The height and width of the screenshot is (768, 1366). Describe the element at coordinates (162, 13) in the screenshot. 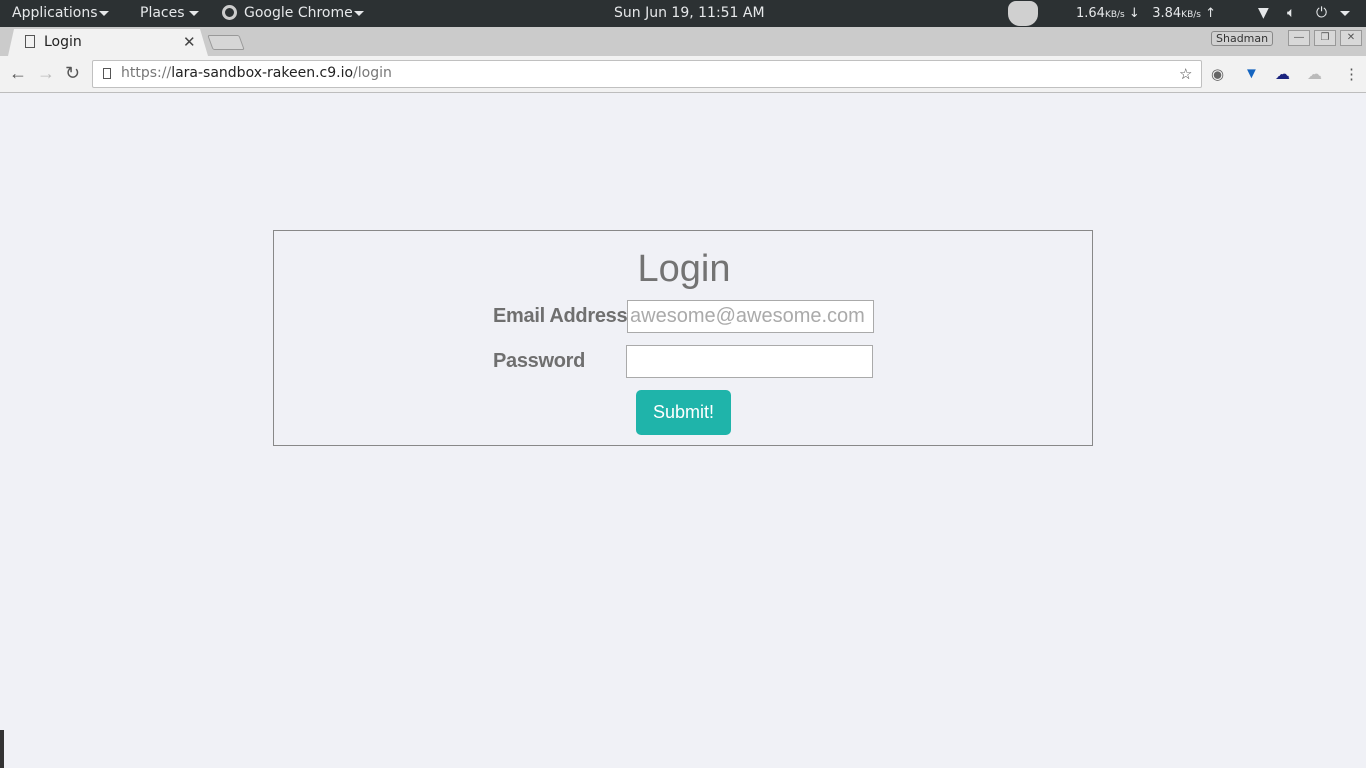

I see `places-menu: Places` at that location.